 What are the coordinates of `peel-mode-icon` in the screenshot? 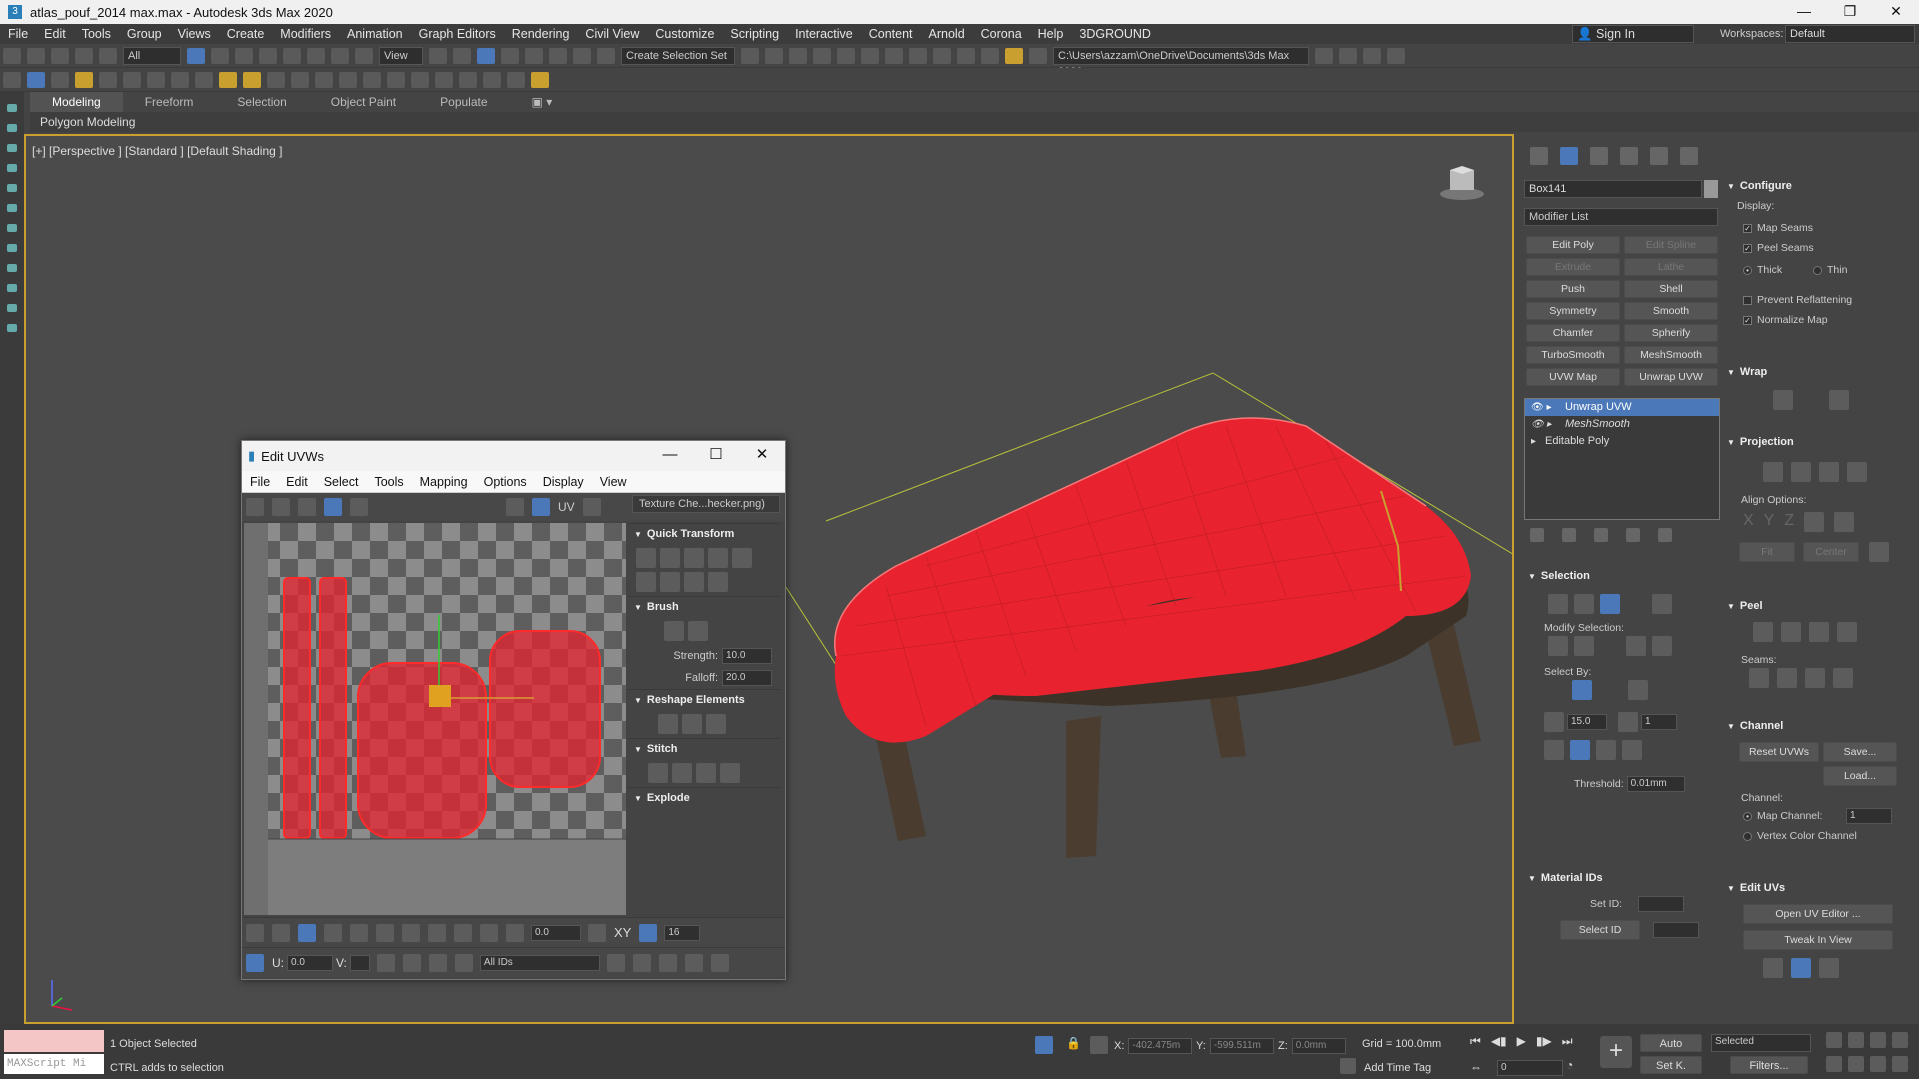 It's located at (1791, 632).